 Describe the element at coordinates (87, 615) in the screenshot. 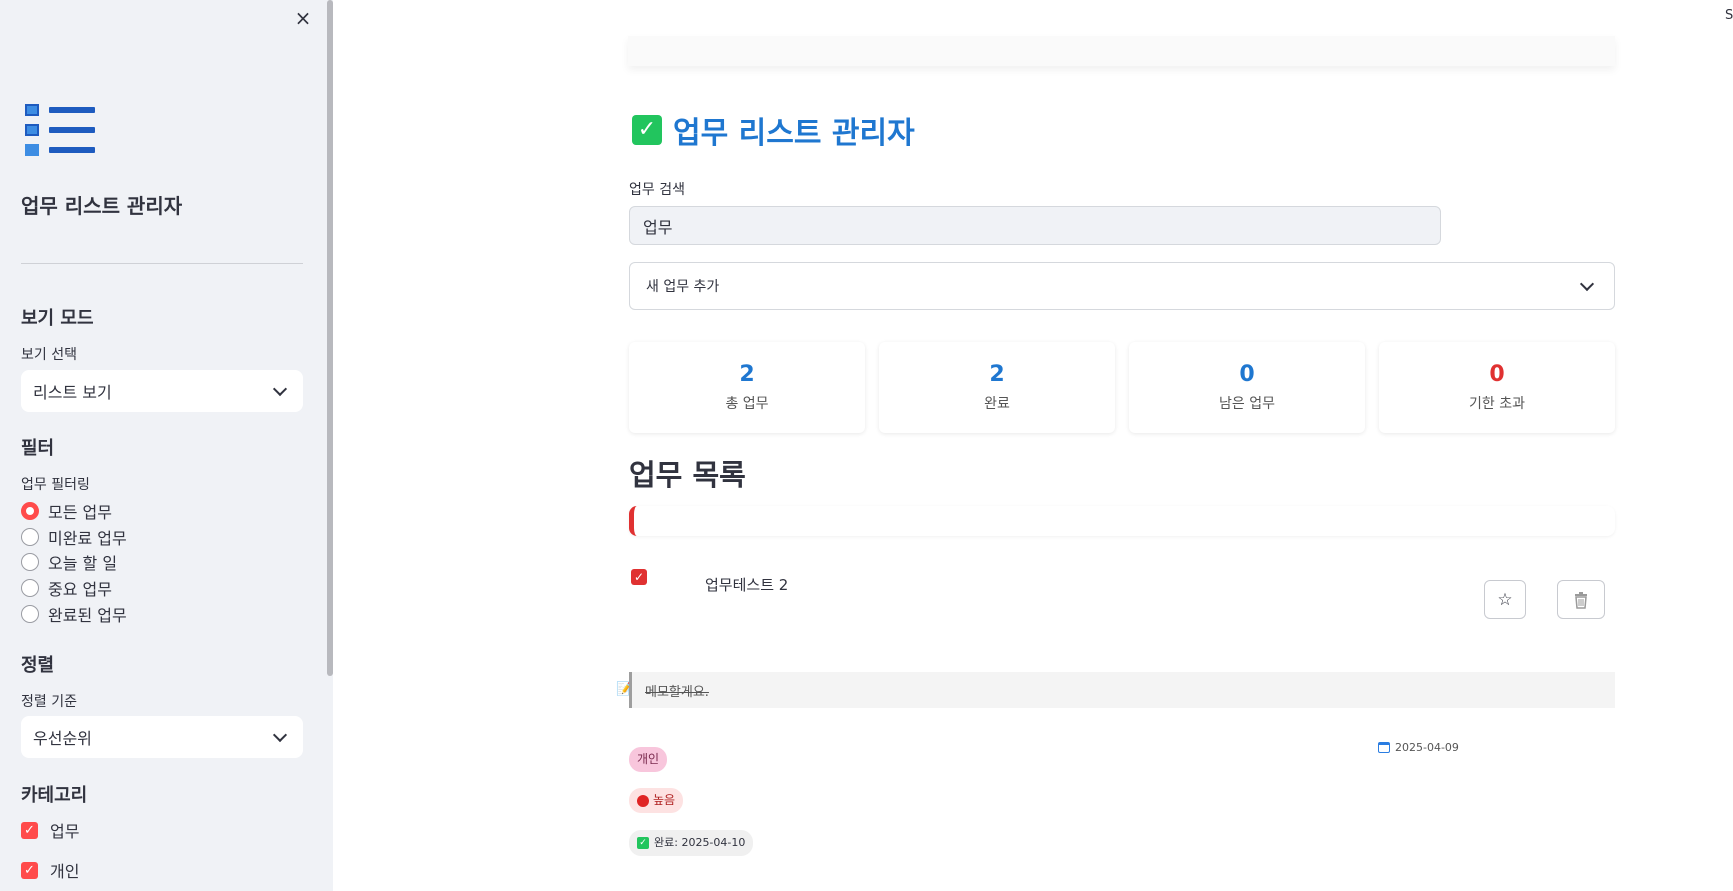

I see `filter-option-label: 완료된 업무` at that location.